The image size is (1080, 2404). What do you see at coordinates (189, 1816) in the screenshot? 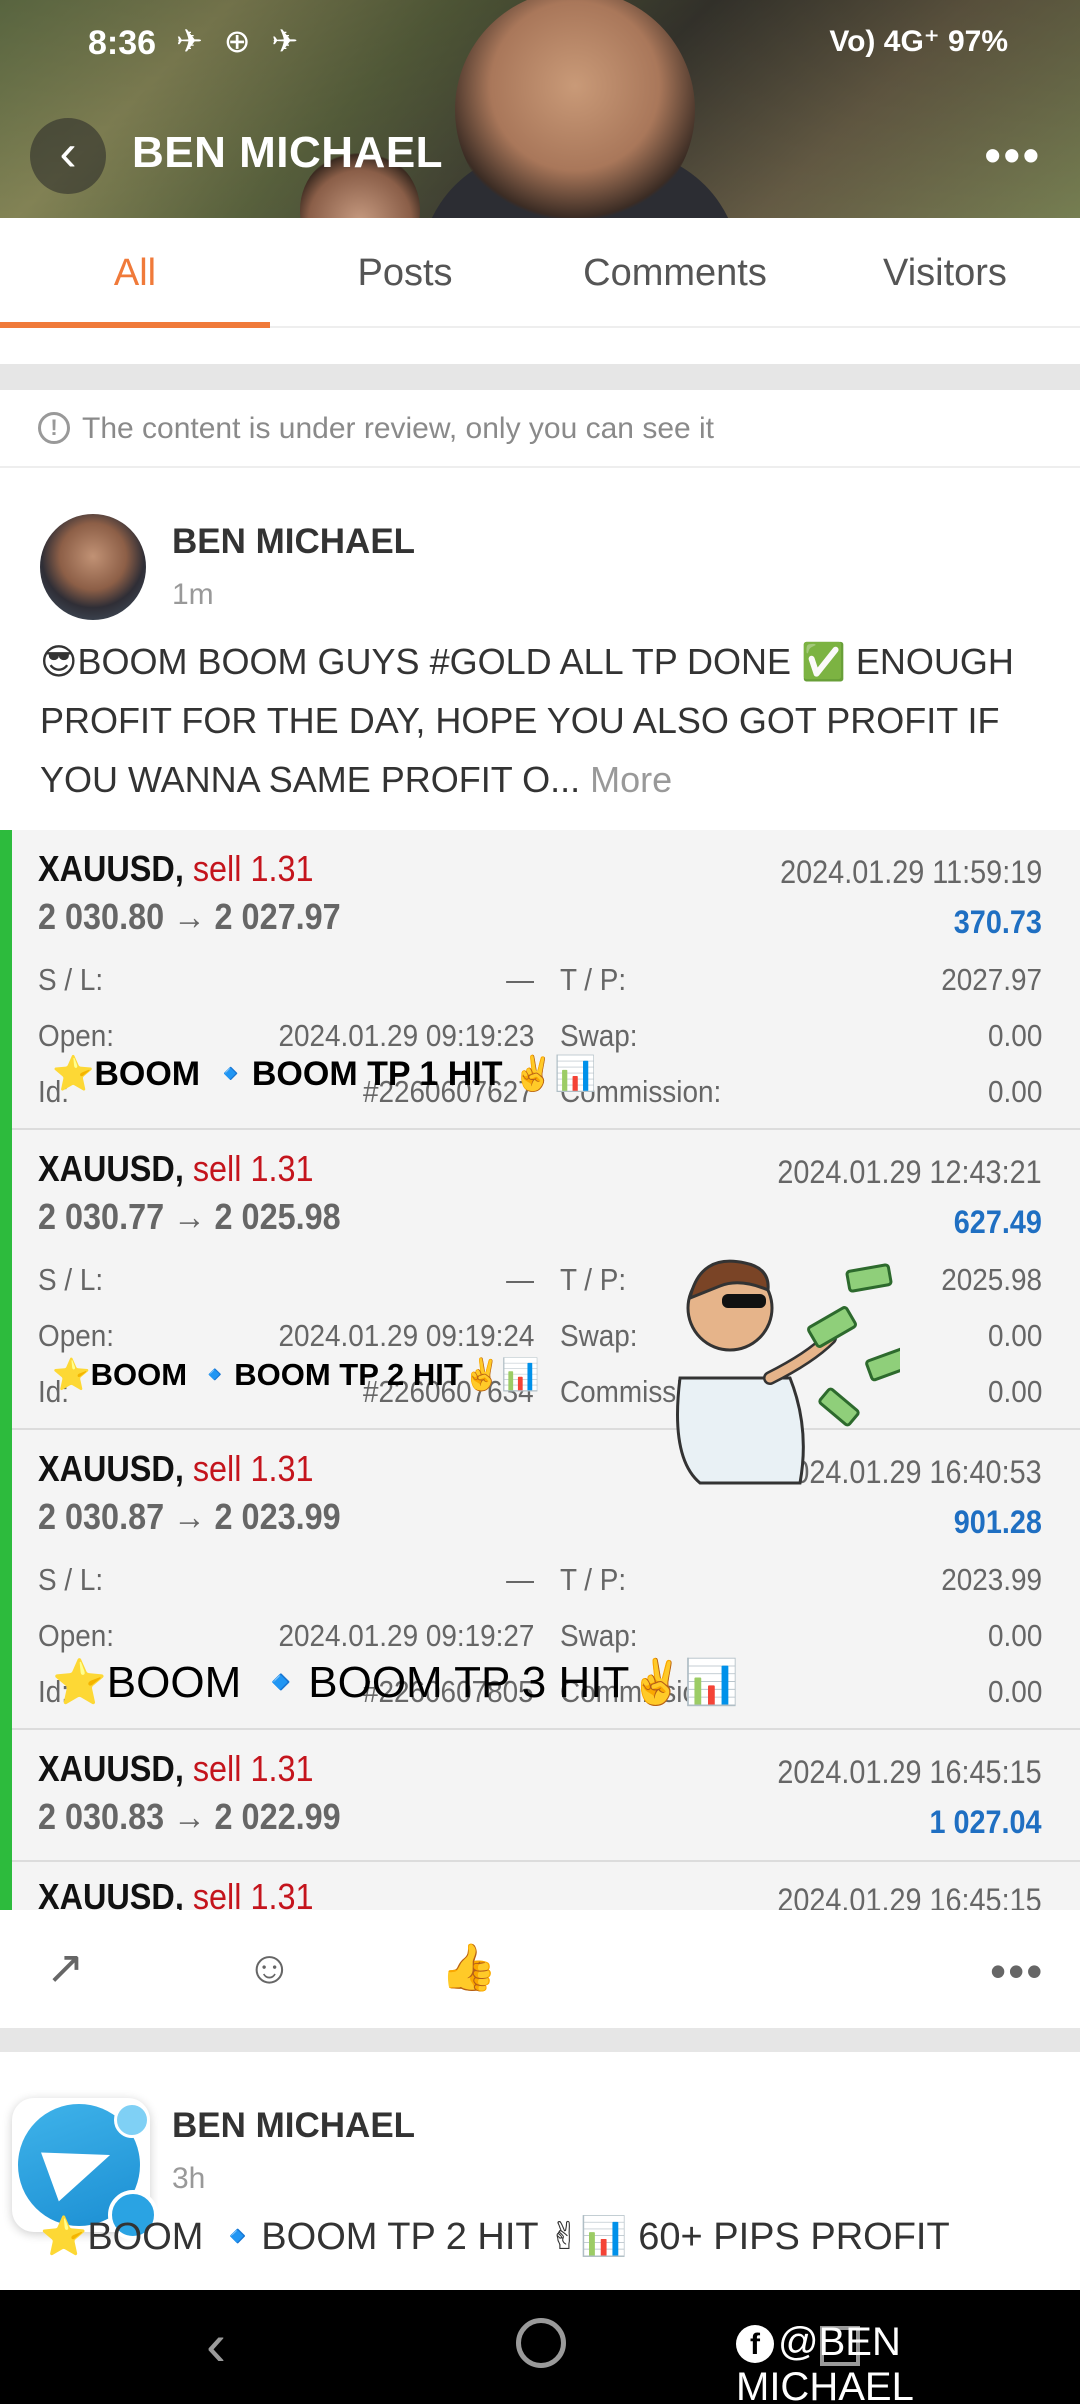
I see `trade-price: 2 030.83 → 2 022.99` at bounding box center [189, 1816].